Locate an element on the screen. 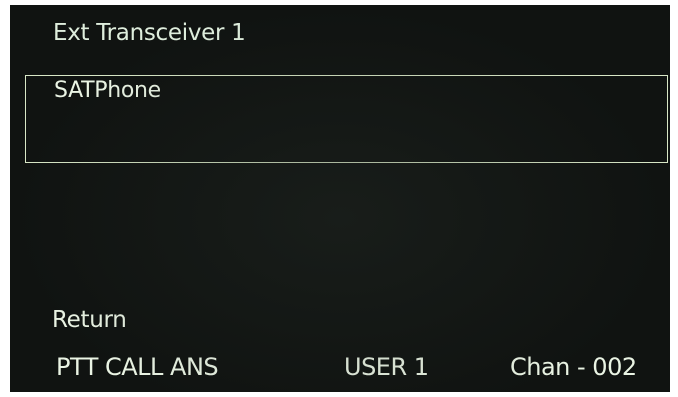 The height and width of the screenshot is (397, 678). screen-title: Ext Transceiver 1 is located at coordinates (149, 33).